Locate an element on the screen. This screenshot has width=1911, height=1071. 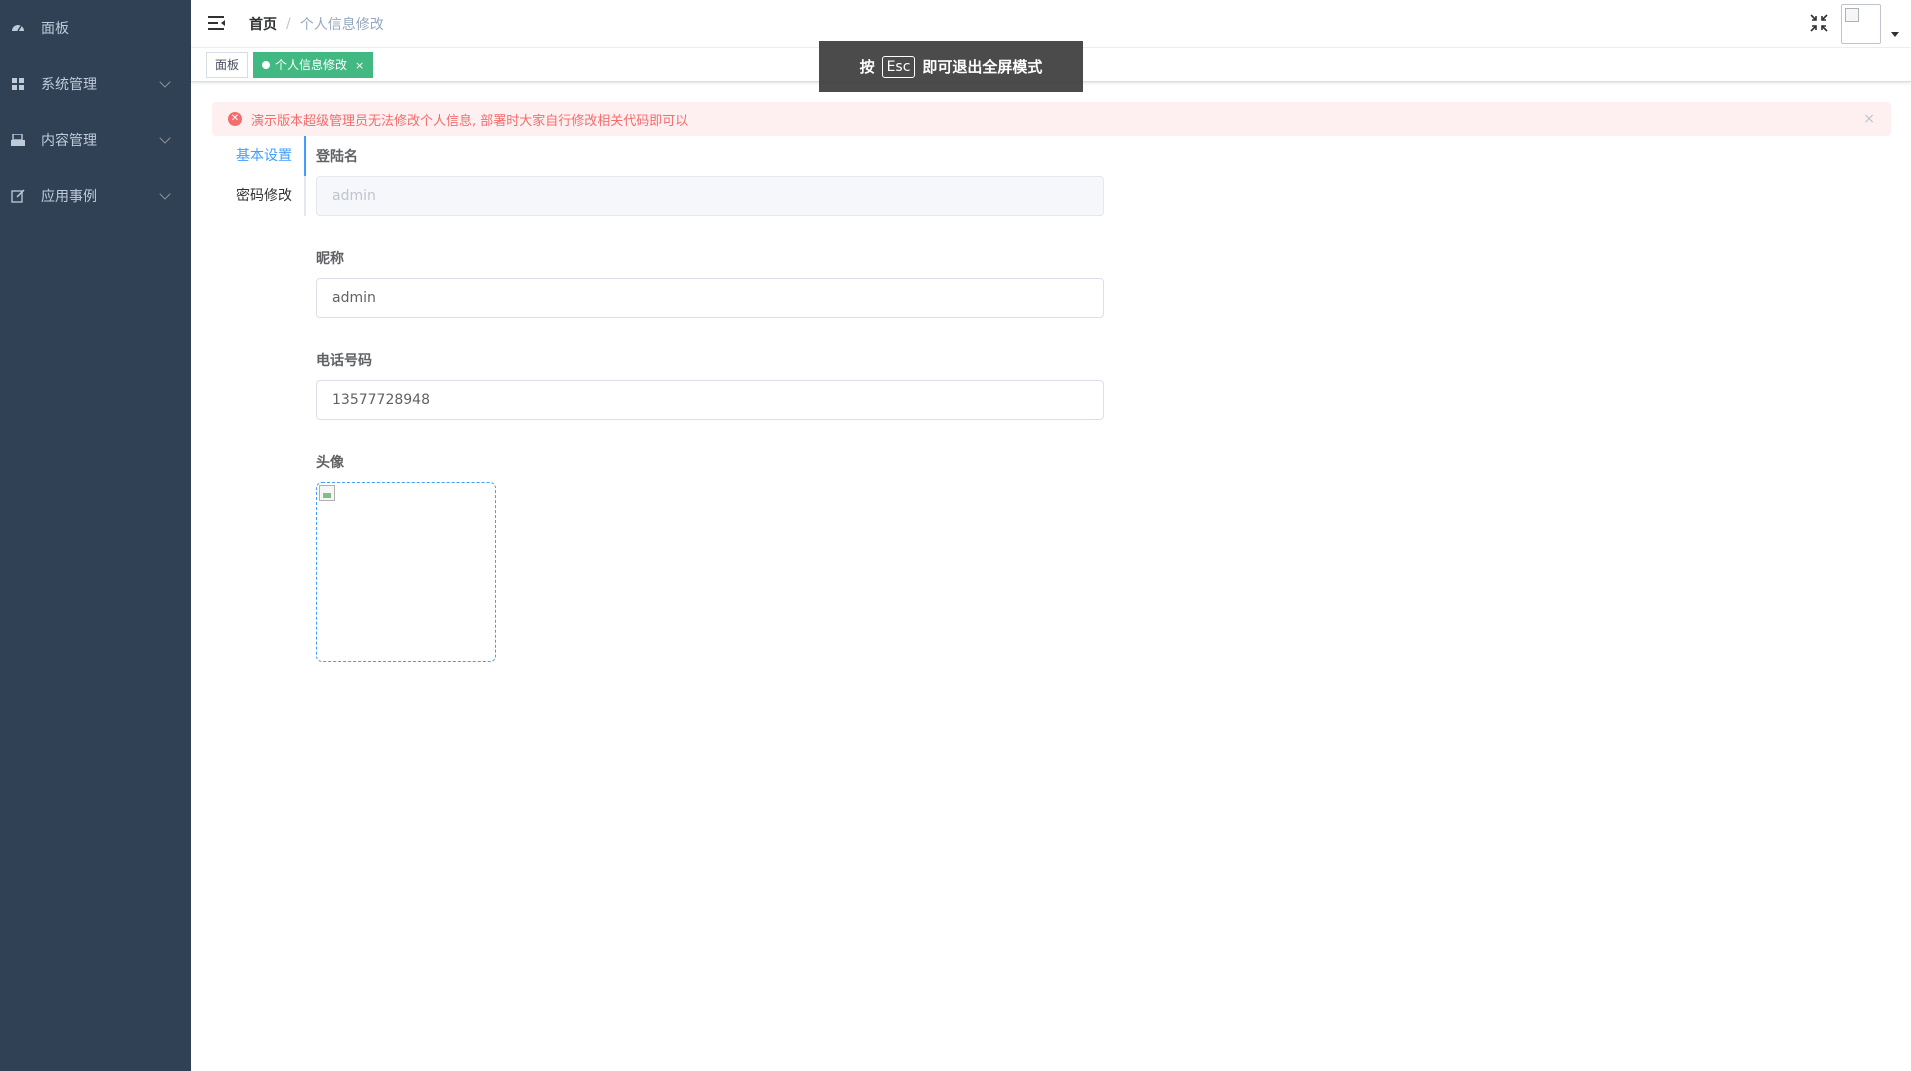
sidebar-item-label: 系统管理 is located at coordinates (69, 85).